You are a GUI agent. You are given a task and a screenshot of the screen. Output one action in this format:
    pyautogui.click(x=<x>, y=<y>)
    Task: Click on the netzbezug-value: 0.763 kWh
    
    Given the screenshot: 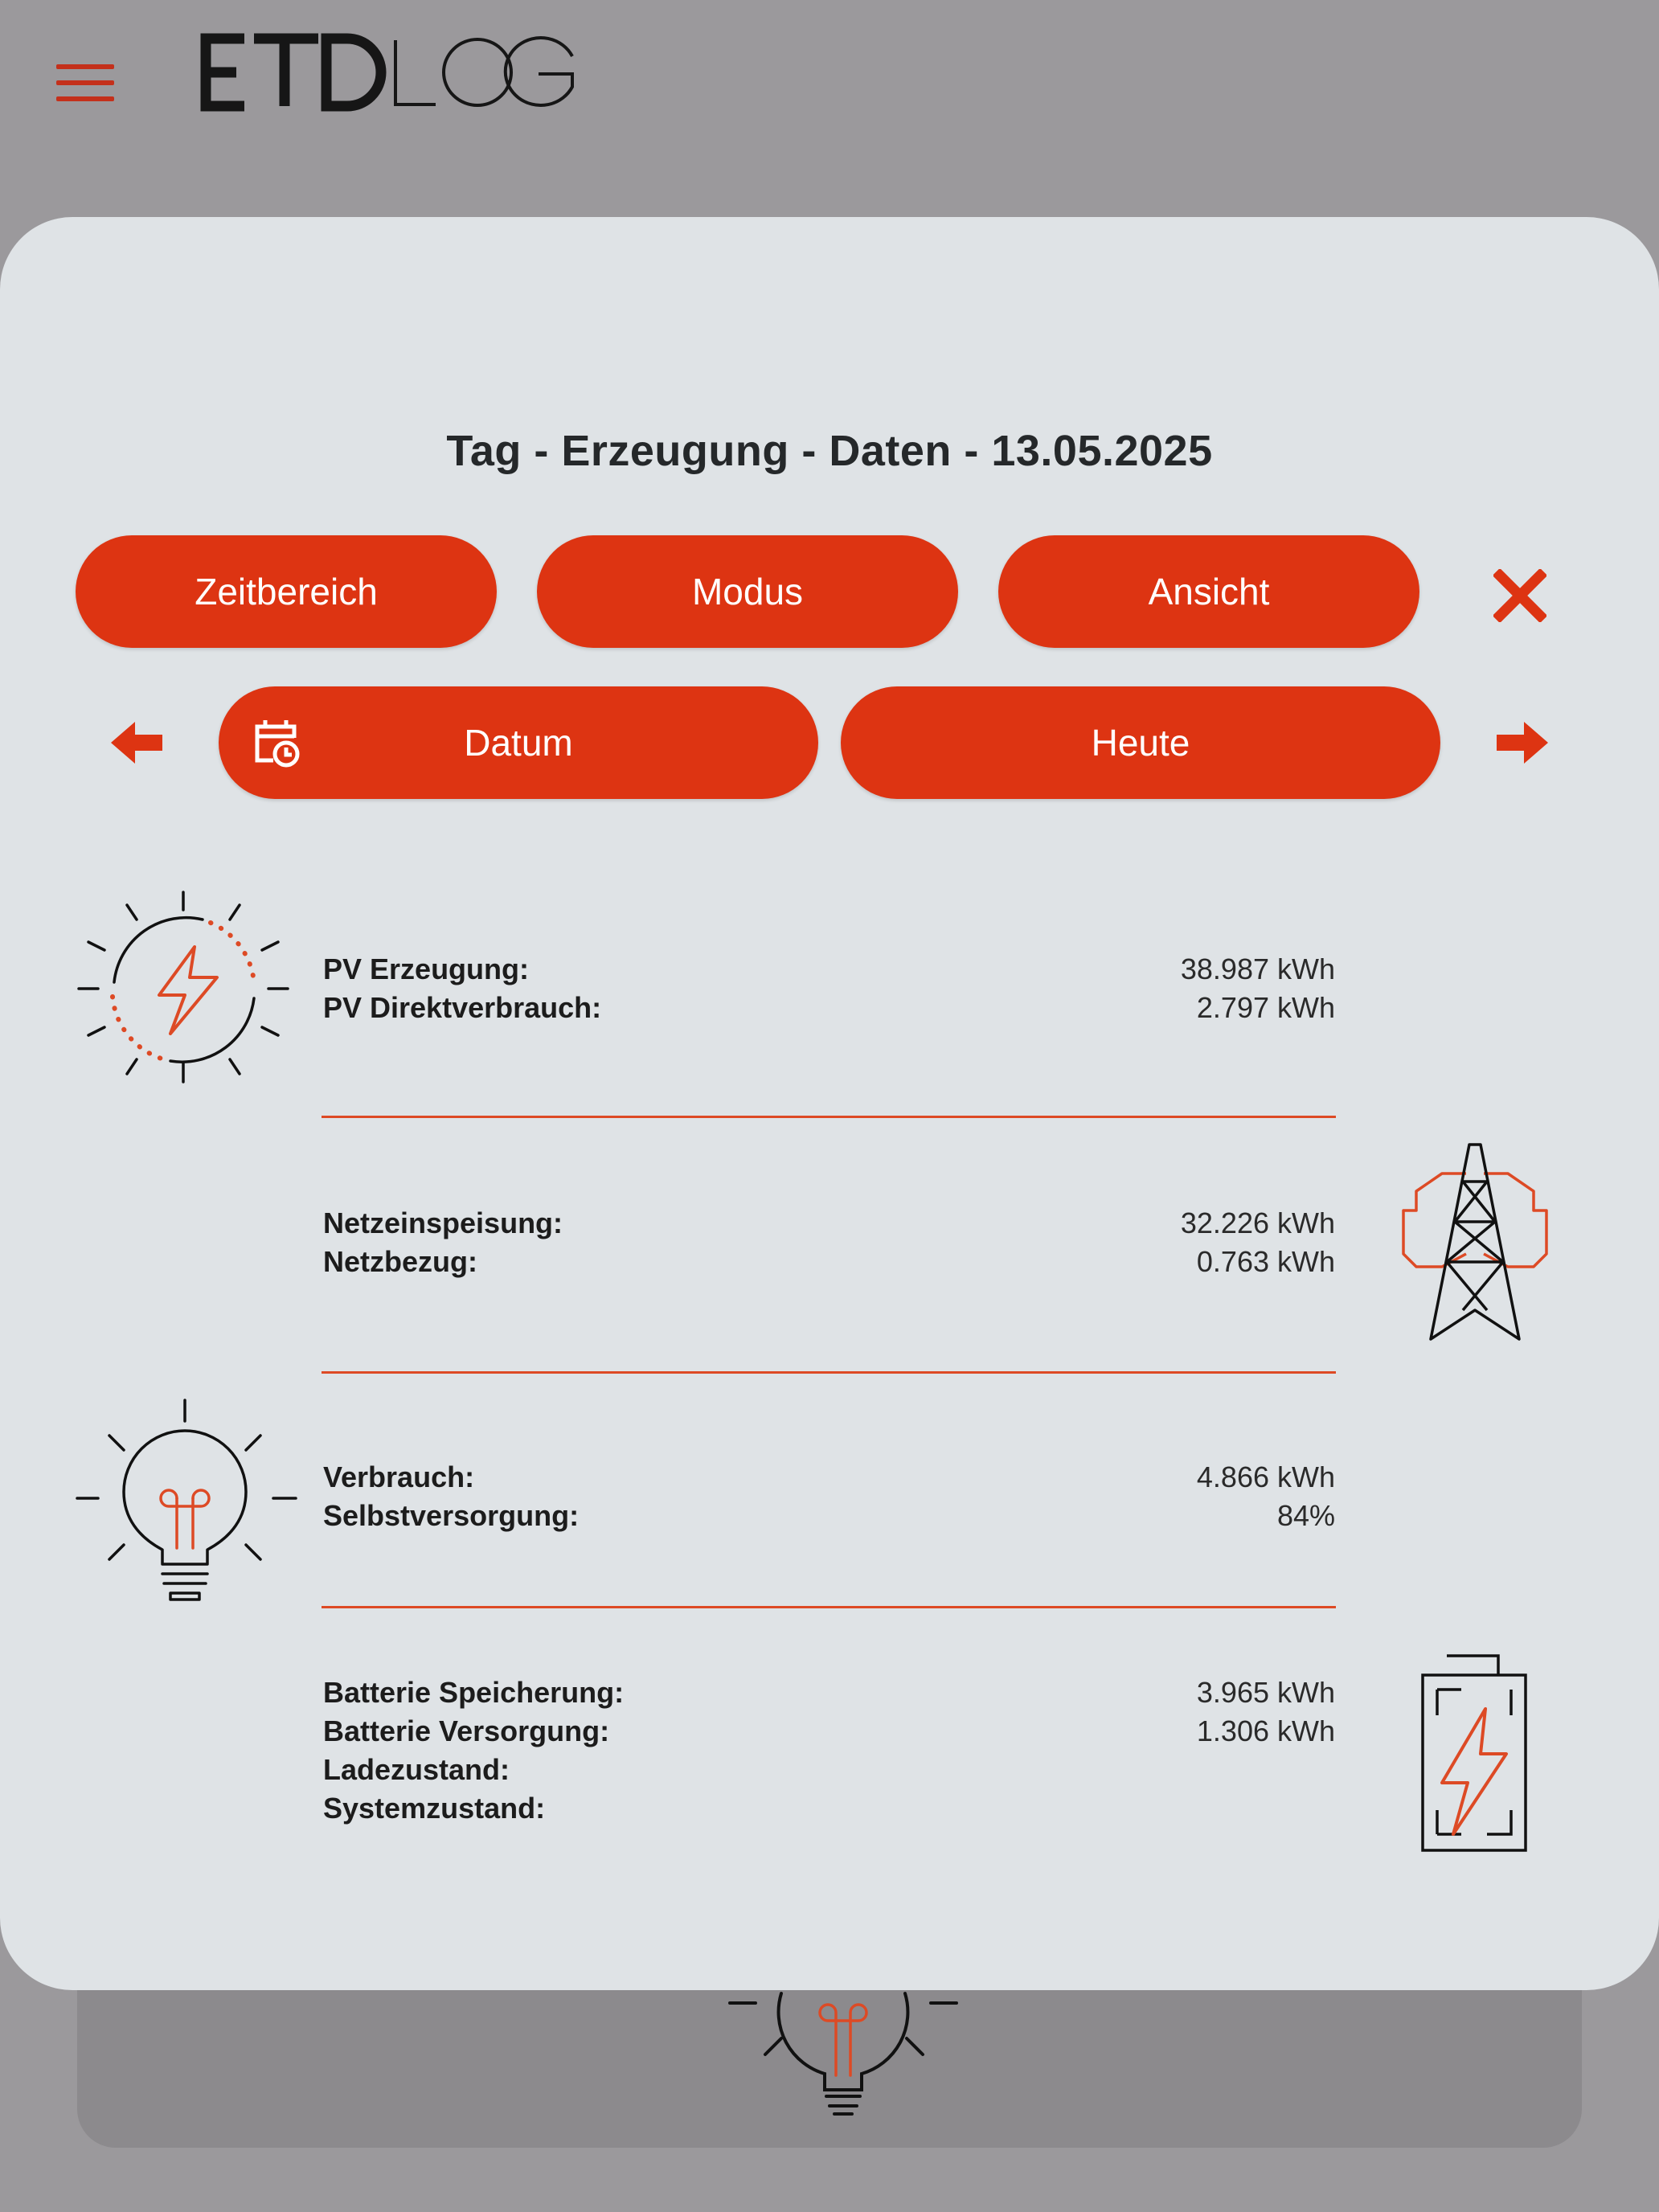 What is the action you would take?
    pyautogui.click(x=1265, y=1261)
    